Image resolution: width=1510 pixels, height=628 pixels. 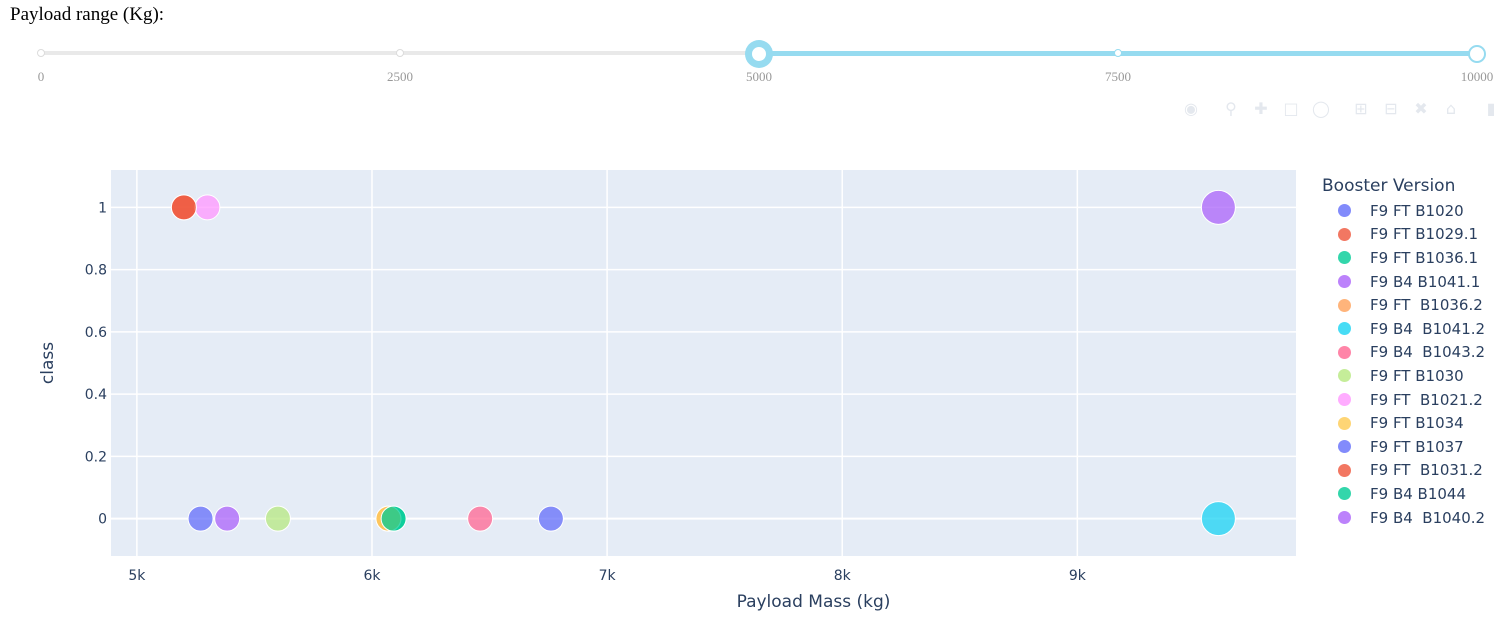 I want to click on legend-label: F9 B4 B1043.2, so click(x=1428, y=352).